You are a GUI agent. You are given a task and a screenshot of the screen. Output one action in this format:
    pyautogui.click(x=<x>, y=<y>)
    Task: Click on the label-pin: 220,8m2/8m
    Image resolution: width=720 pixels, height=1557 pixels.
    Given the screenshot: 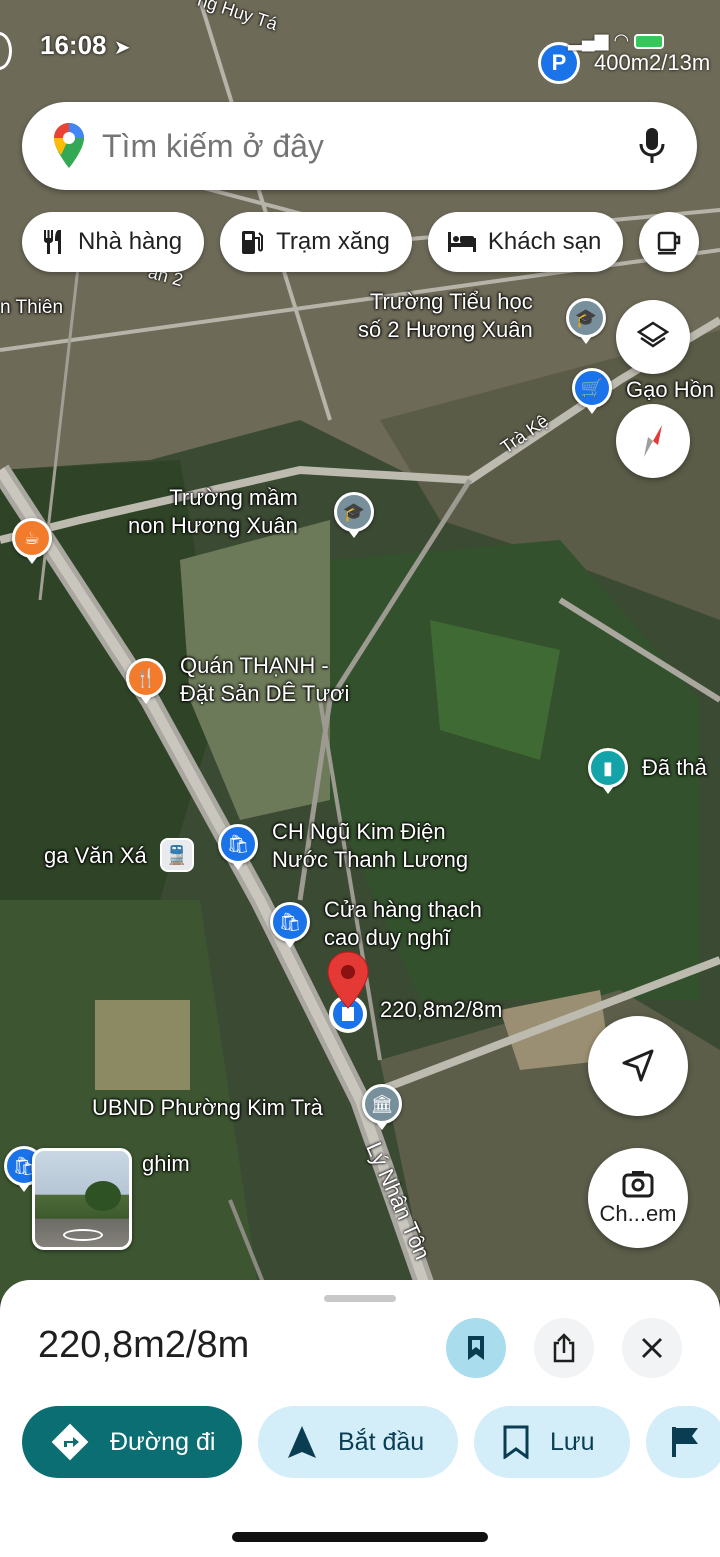 What is the action you would take?
    pyautogui.click(x=441, y=1010)
    